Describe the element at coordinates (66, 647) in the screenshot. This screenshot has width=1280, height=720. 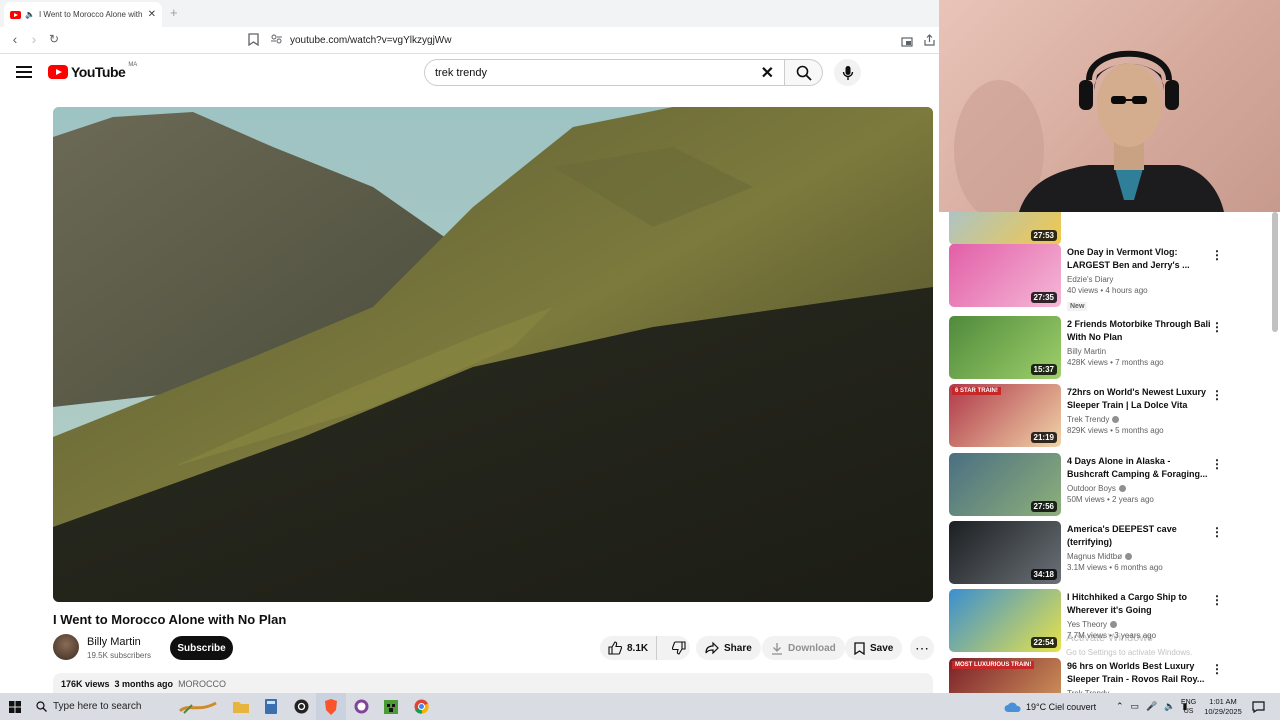
I see `channel-avatar` at that location.